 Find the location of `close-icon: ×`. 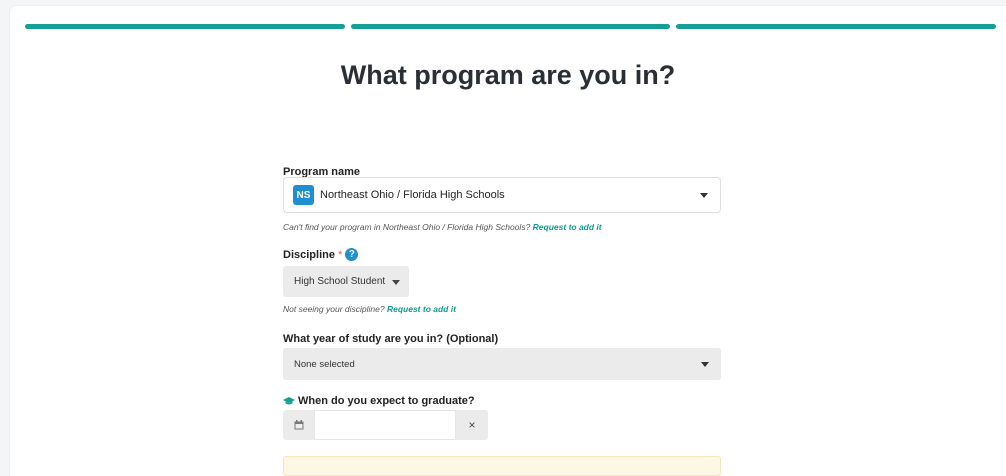

close-icon: × is located at coordinates (472, 425).